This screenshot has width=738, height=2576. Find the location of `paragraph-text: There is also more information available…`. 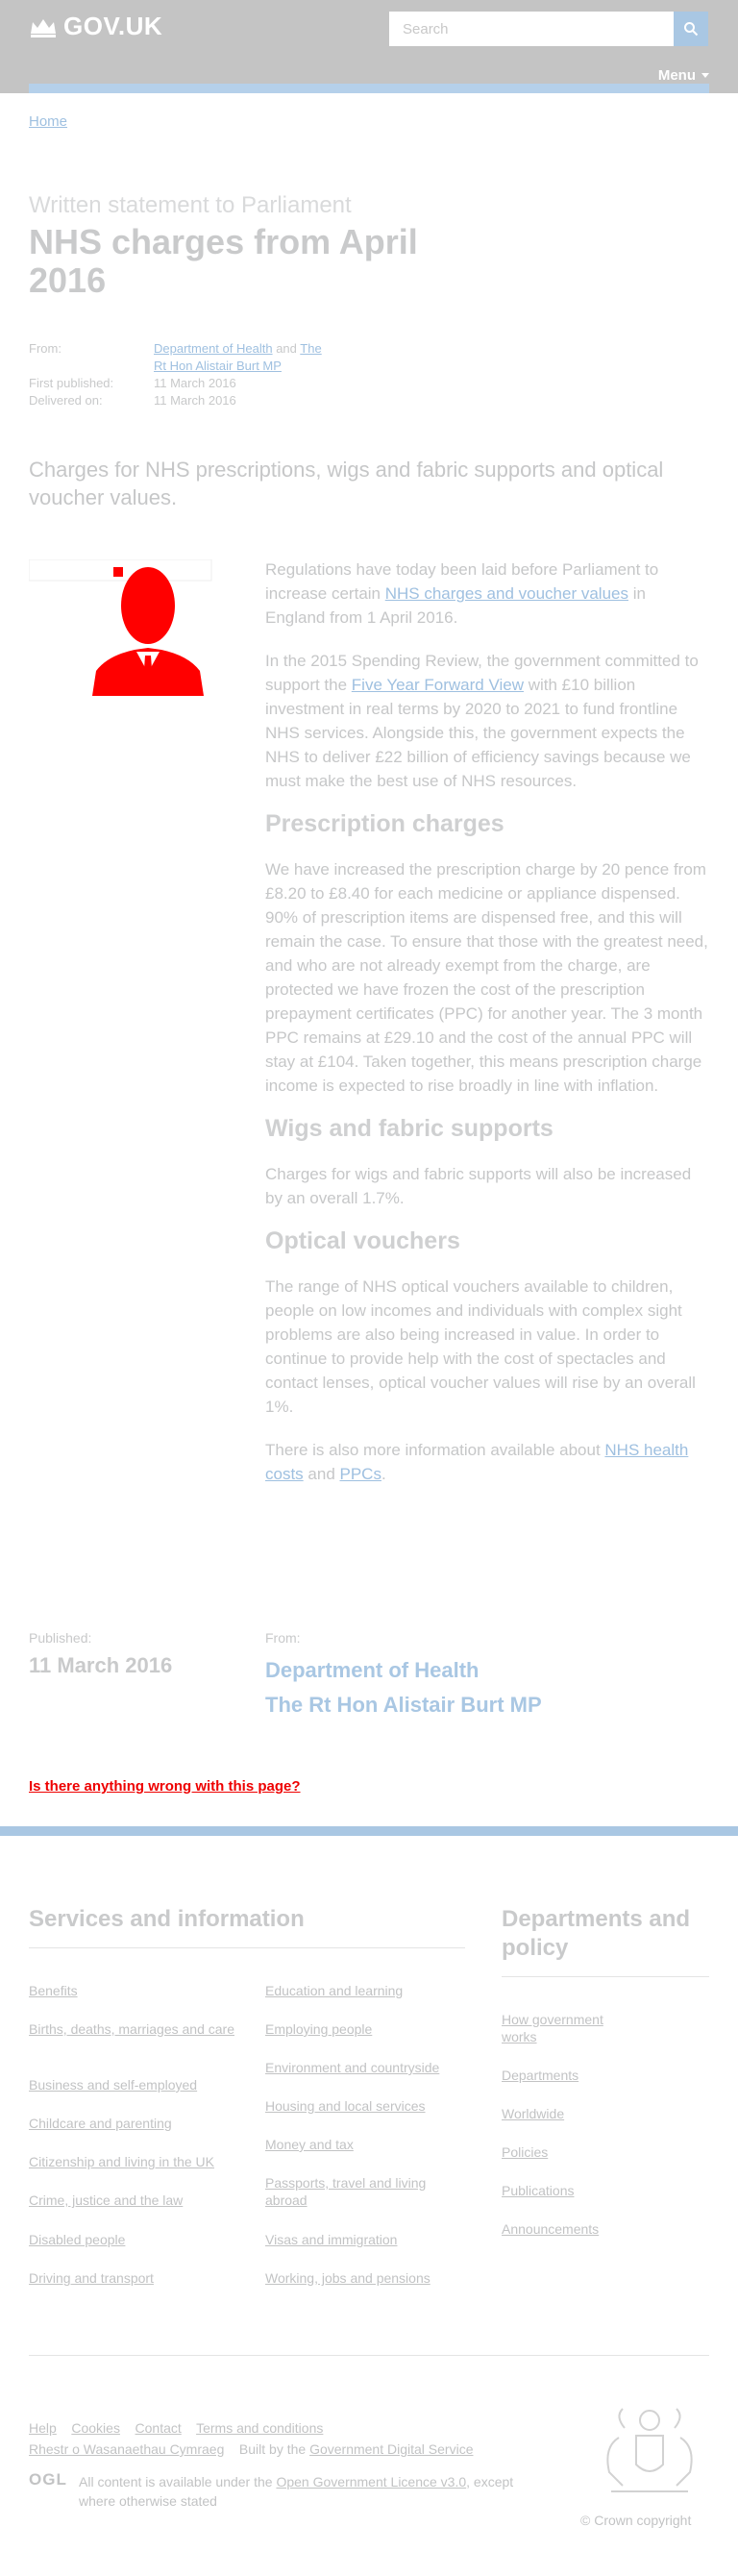

paragraph-text: There is also more information available… is located at coordinates (435, 1450).